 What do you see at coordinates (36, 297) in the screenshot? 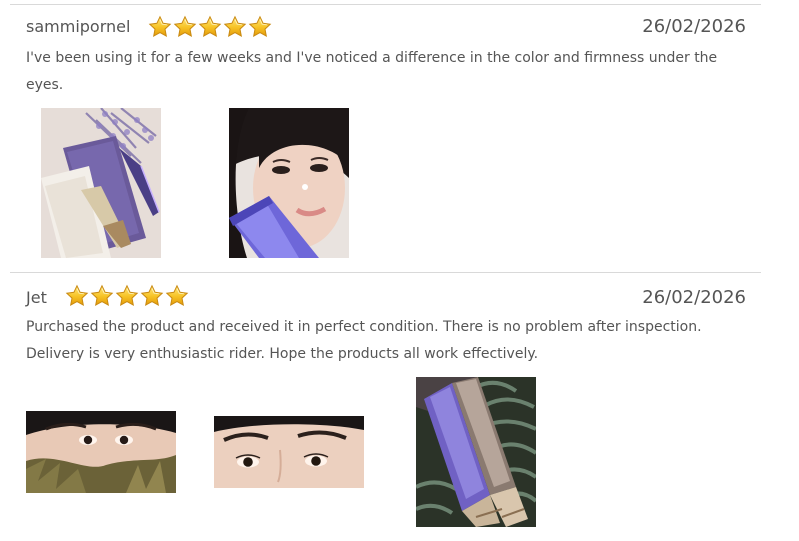
I see `review-author: Jet` at bounding box center [36, 297].